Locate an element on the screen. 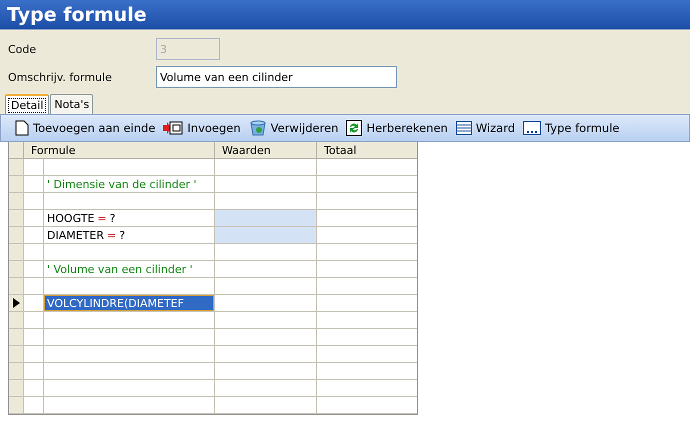 This screenshot has height=423, width=690. tab: Nota's is located at coordinates (72, 104).